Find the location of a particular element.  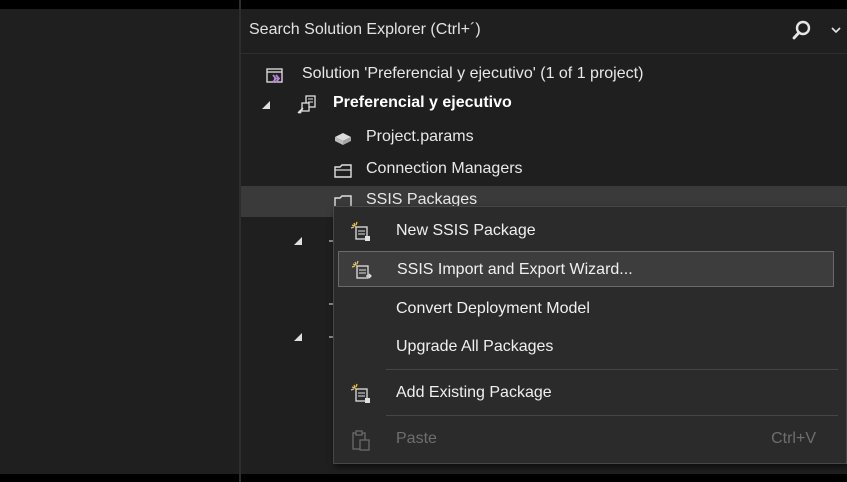

menu-item-shortcut: Ctrl+V is located at coordinates (793, 438).